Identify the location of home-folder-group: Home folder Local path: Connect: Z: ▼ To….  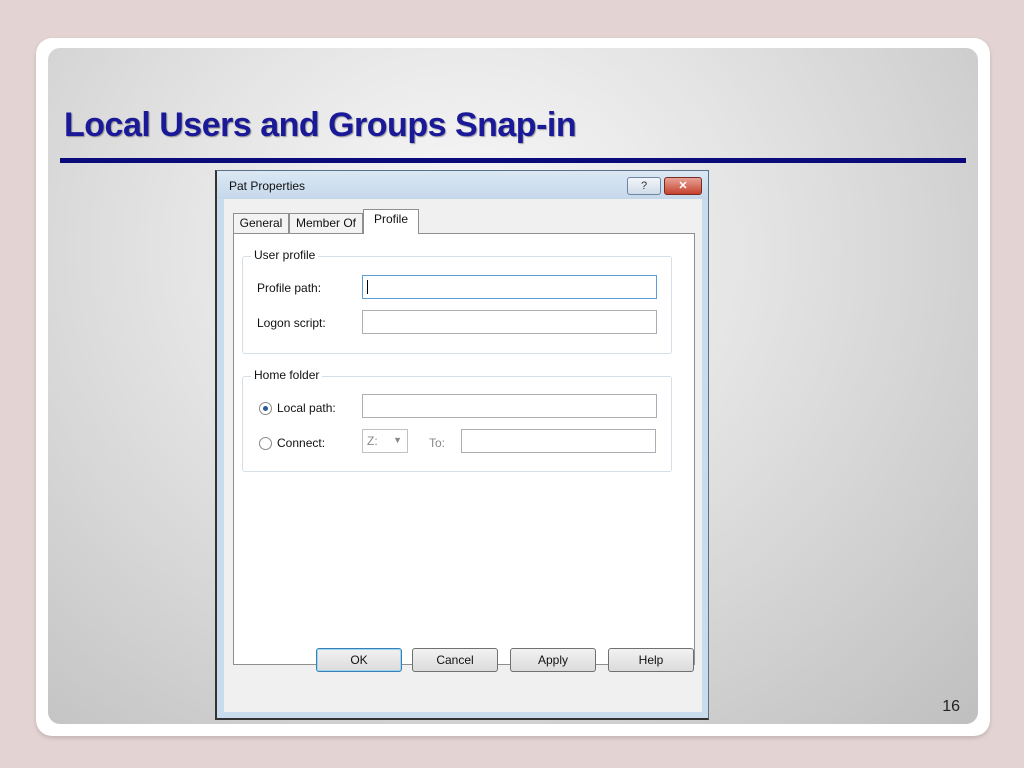
(457, 420).